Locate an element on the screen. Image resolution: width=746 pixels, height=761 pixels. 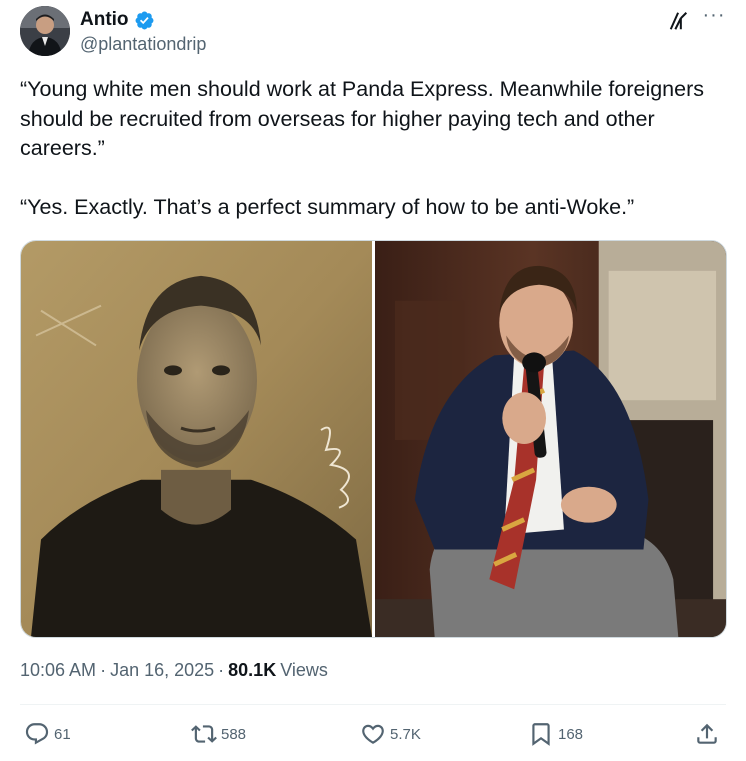
views-label: Views is located at coordinates (304, 670).